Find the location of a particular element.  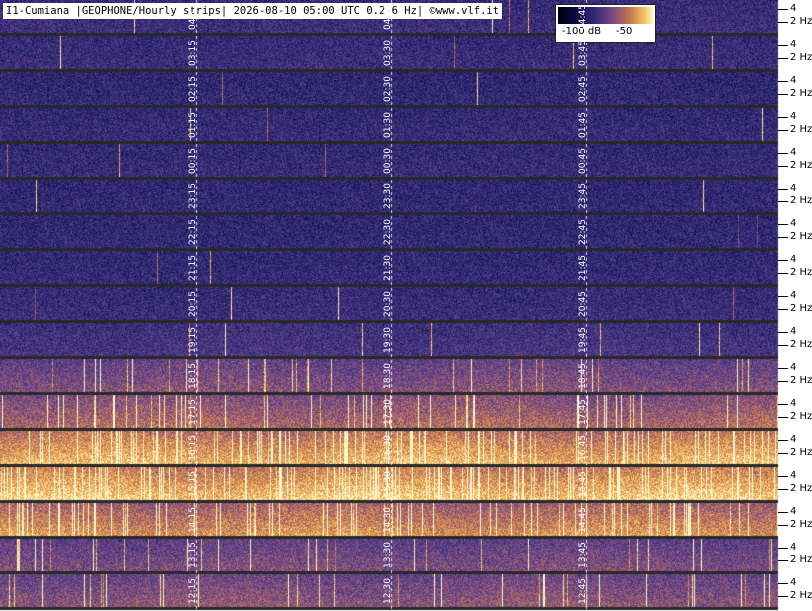

strip-time-label: 13:45 is located at coordinates (583, 555).